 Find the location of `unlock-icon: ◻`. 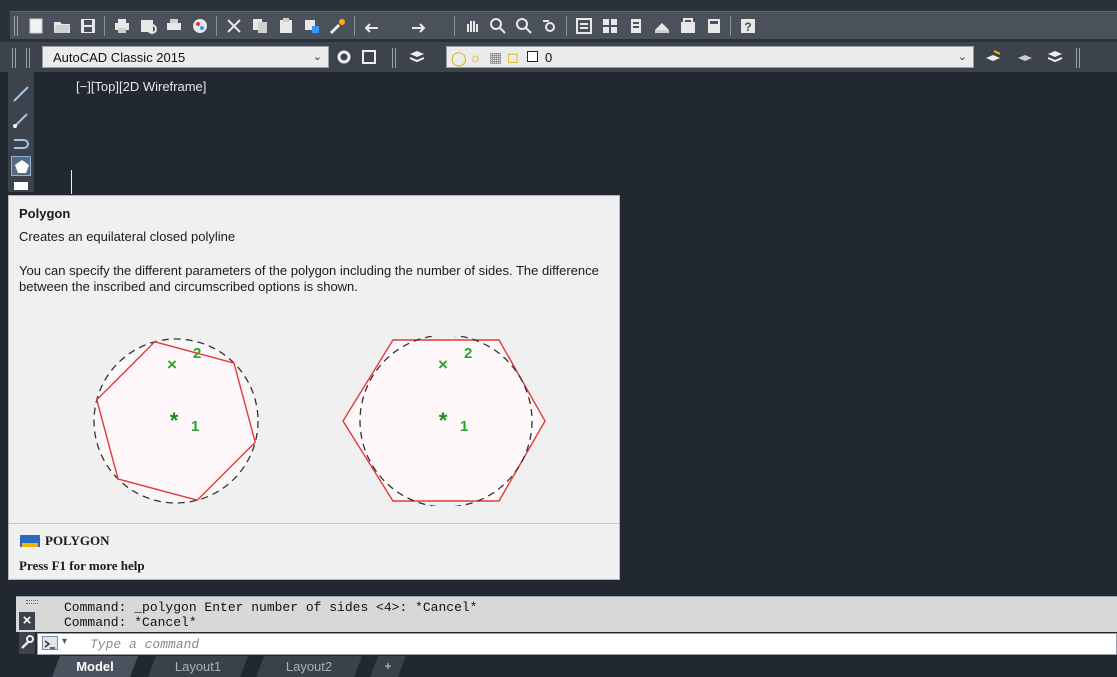

unlock-icon: ◻ is located at coordinates (513, 57).